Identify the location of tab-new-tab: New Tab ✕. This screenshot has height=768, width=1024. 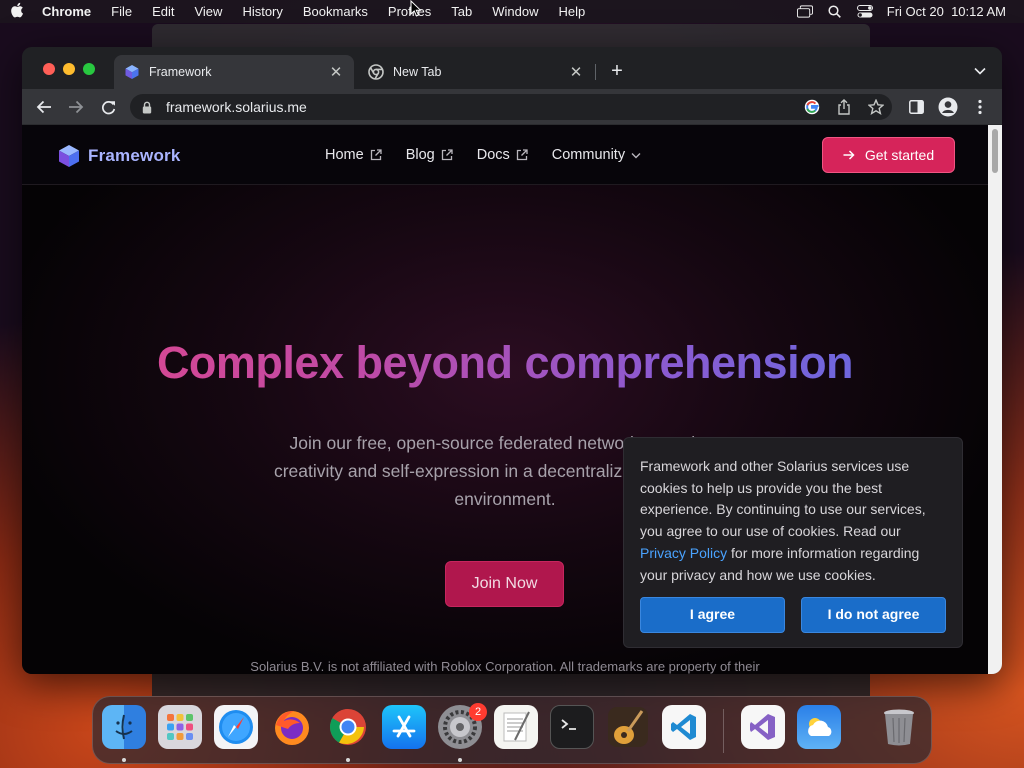
(476, 72).